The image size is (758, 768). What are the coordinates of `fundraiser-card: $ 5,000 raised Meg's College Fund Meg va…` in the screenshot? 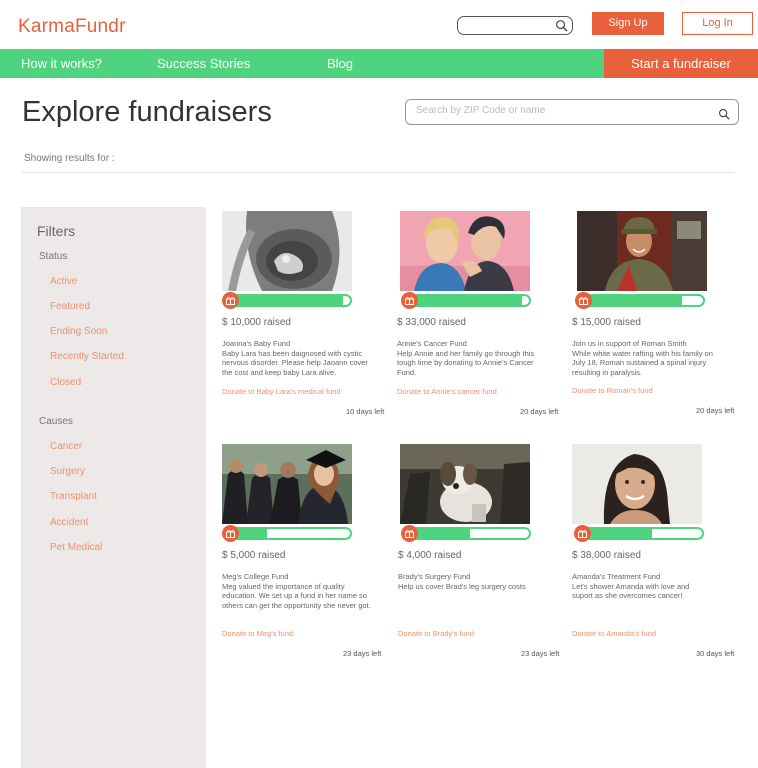 It's located at (312, 554).